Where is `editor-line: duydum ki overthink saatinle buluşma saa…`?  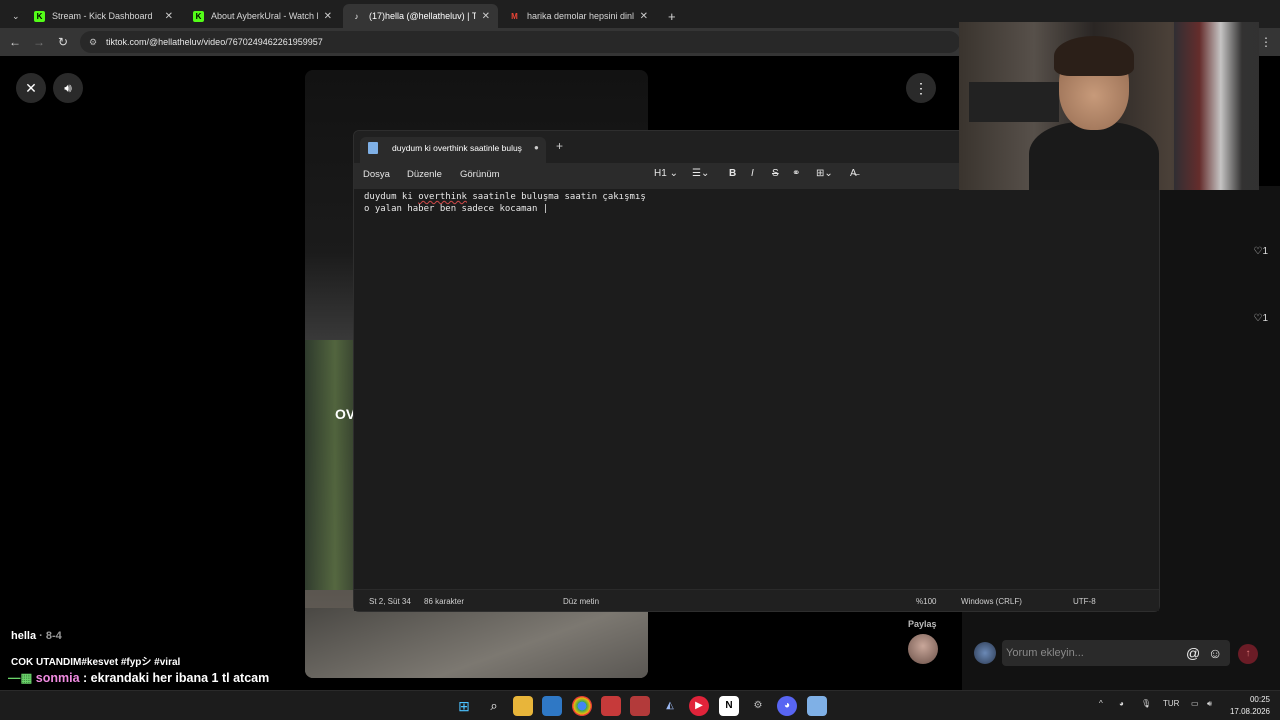
editor-line: duydum ki overthink saatinle buluşma saa… is located at coordinates (505, 197).